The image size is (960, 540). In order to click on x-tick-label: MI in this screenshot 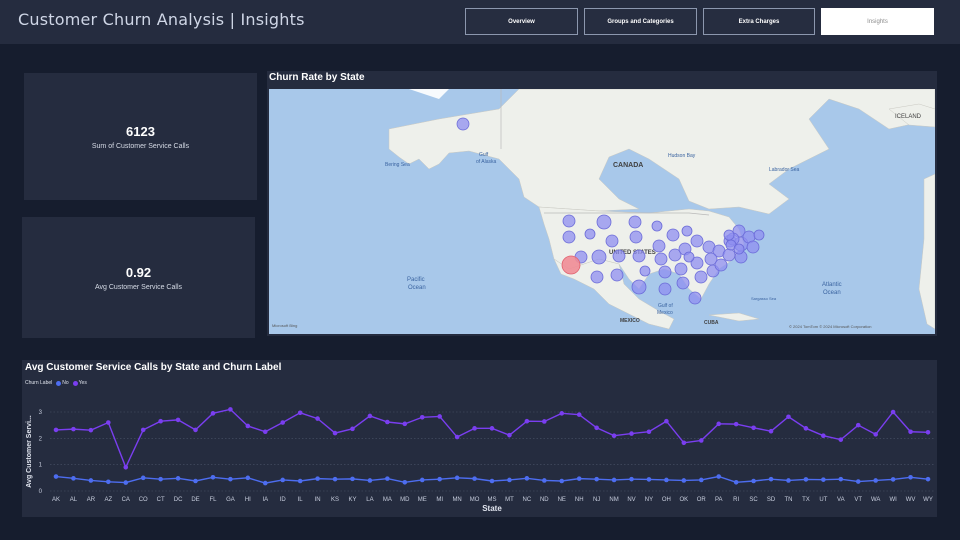, I will do `click(439, 500)`.